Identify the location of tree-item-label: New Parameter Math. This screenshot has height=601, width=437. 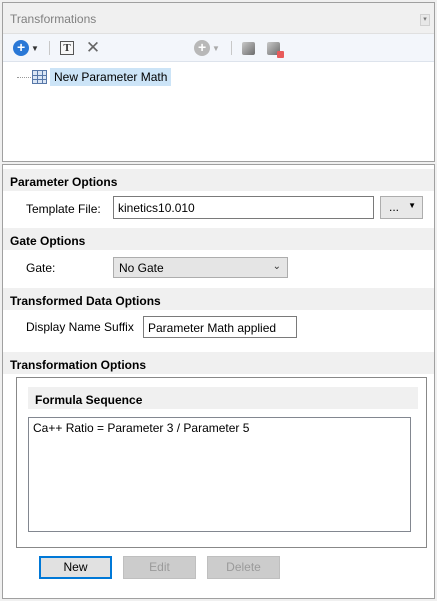
(111, 77).